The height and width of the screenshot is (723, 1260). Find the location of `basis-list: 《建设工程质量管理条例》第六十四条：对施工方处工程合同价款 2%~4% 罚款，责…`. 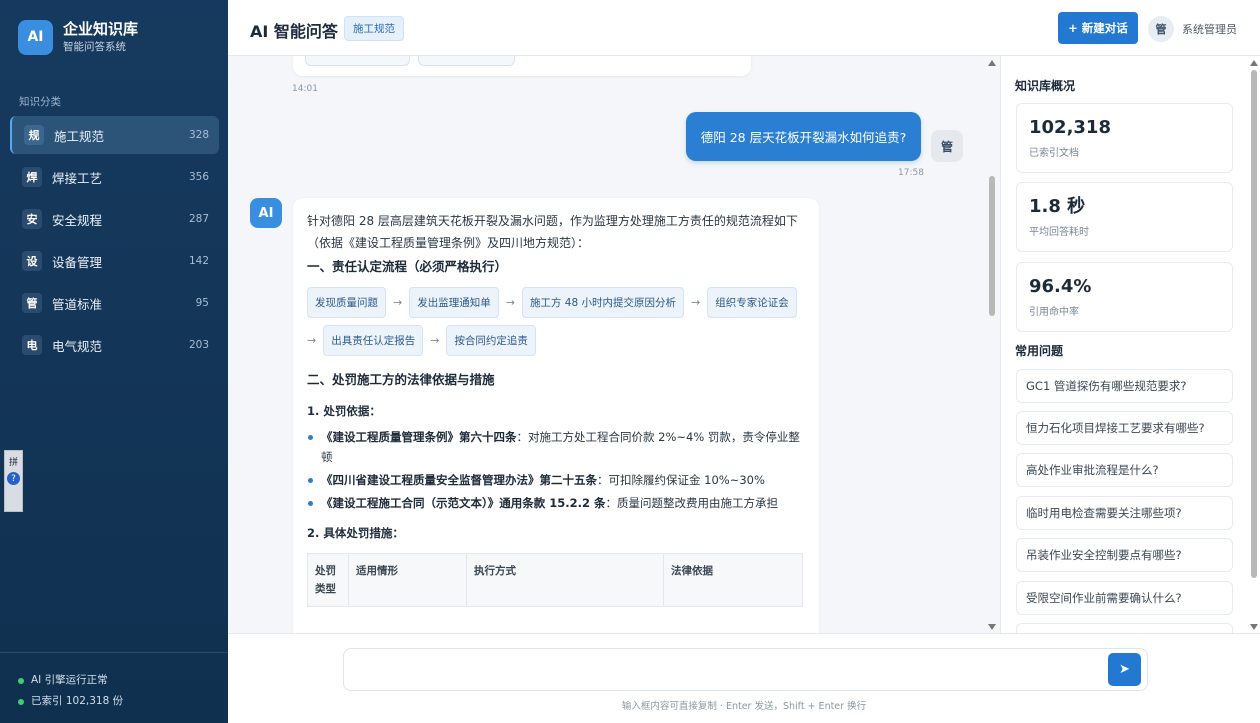

basis-list: 《建设工程质量管理条例》第六十四条：对施工方处工程合同价款 2%~4% 罚款，责… is located at coordinates (556, 470).